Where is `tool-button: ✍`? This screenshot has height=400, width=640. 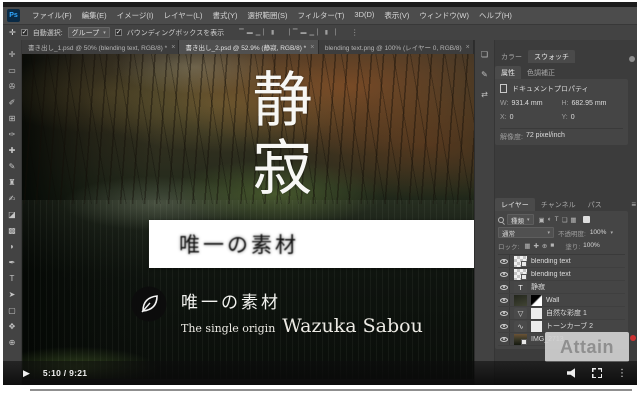
tool-button: ✍ is located at coordinates (12, 198).